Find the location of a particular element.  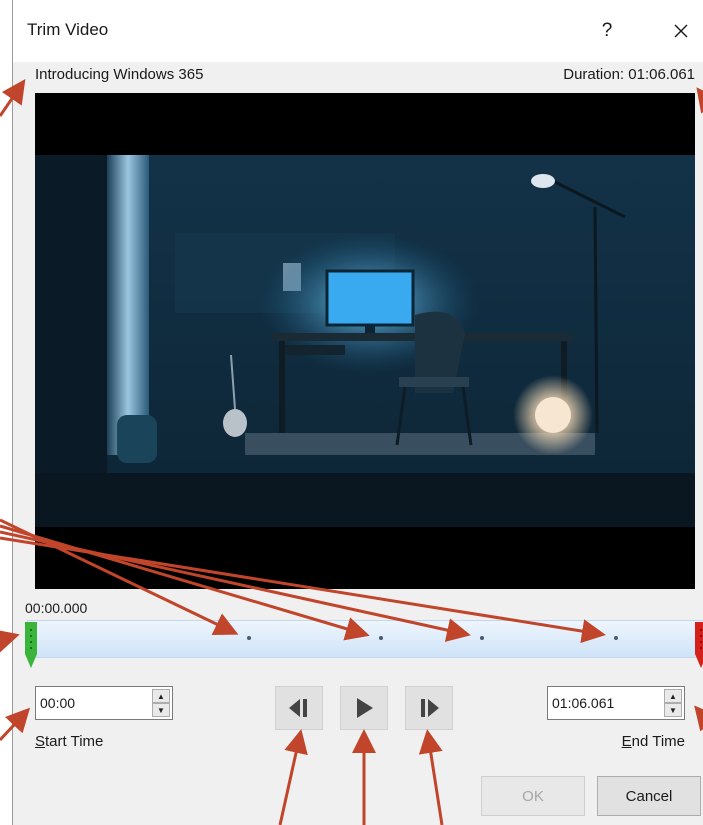

video-duration: Duration: 01:06.061 is located at coordinates (629, 74).